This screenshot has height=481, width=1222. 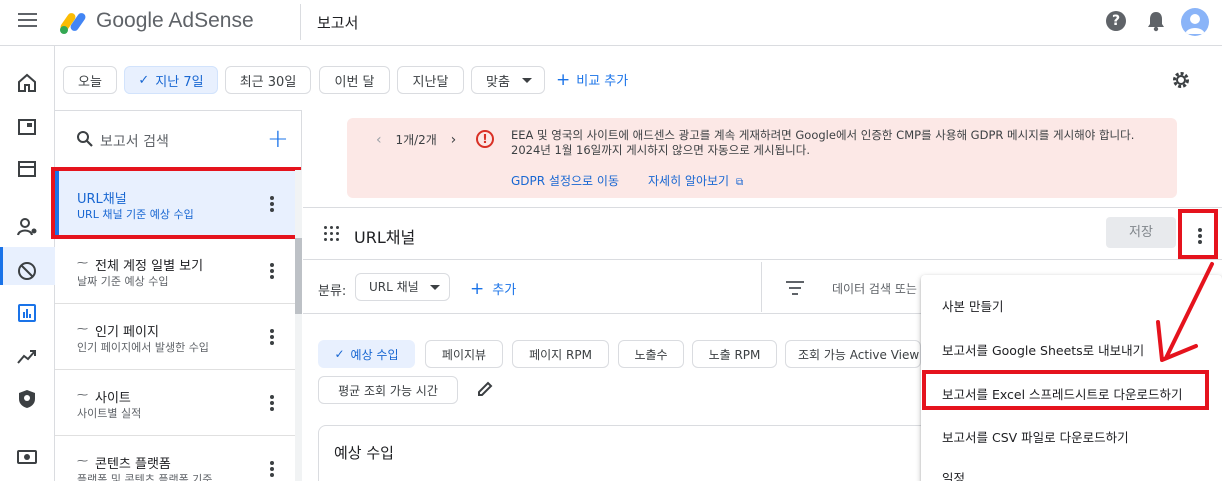 What do you see at coordinates (1043, 349) in the screenshot?
I see `menu-item-export-sheets: 보고서를 Google Sheets로 내보내기` at bounding box center [1043, 349].